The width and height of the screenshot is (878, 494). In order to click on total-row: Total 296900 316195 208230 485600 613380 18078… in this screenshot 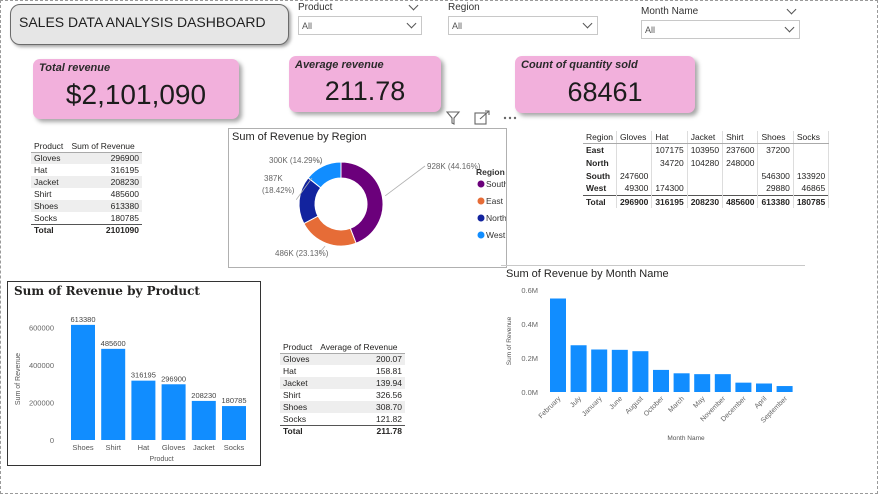, I will do `click(706, 201)`.